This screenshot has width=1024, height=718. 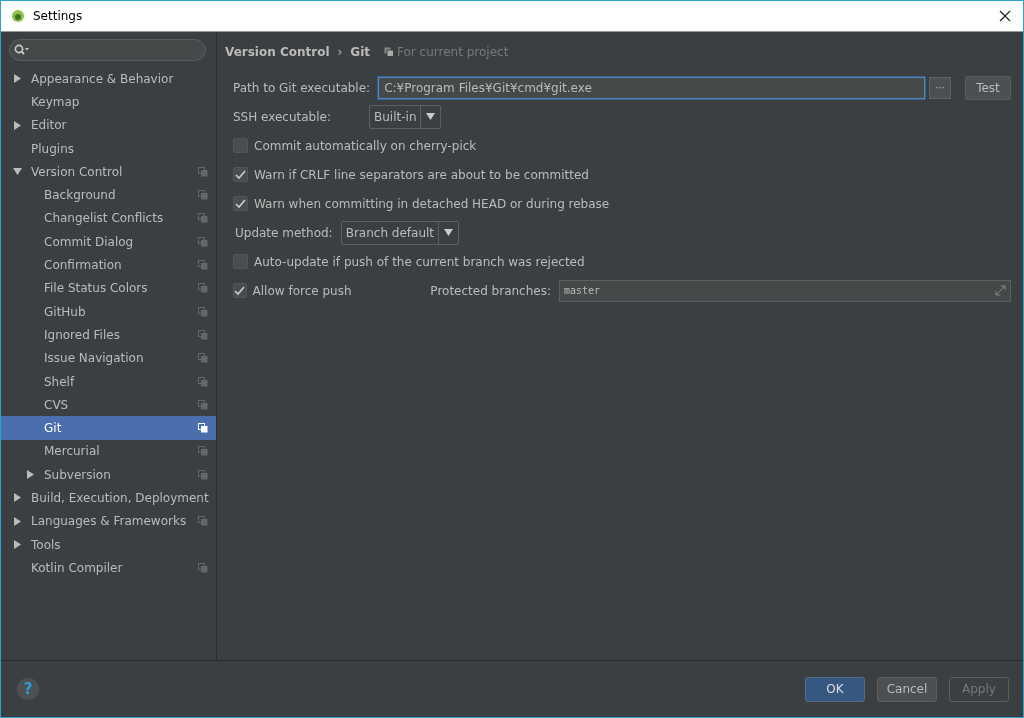 I want to click on copy-icon, so click(x=389, y=52).